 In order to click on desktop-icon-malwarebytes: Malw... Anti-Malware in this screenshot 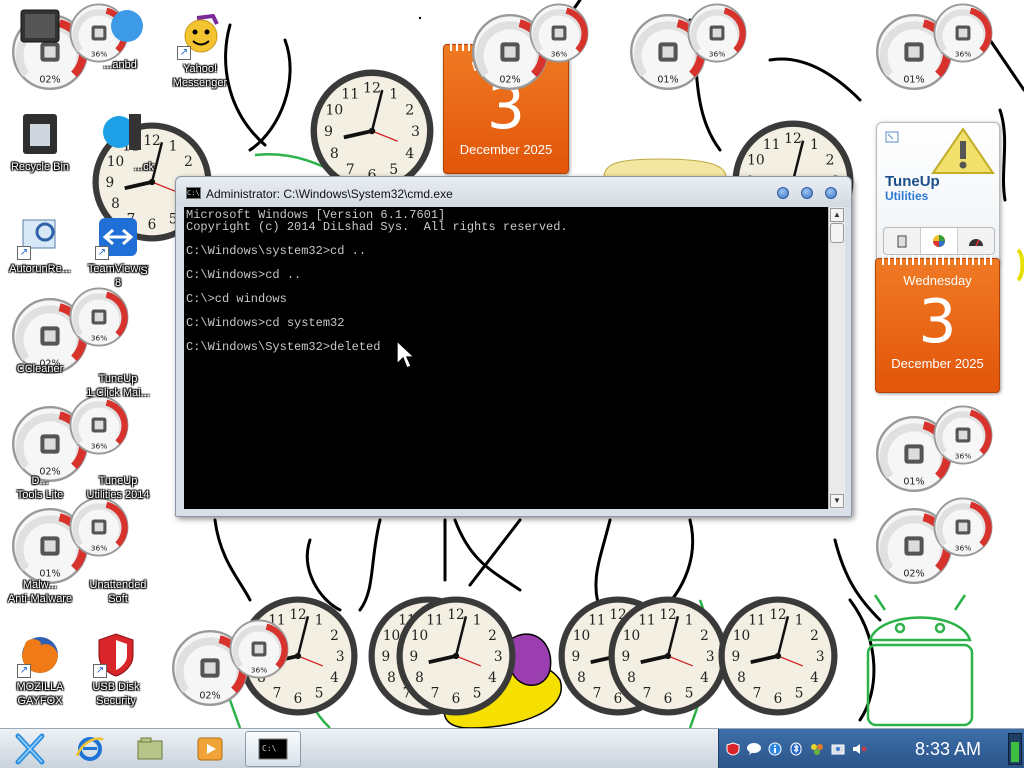, I will do `click(40, 577)`.